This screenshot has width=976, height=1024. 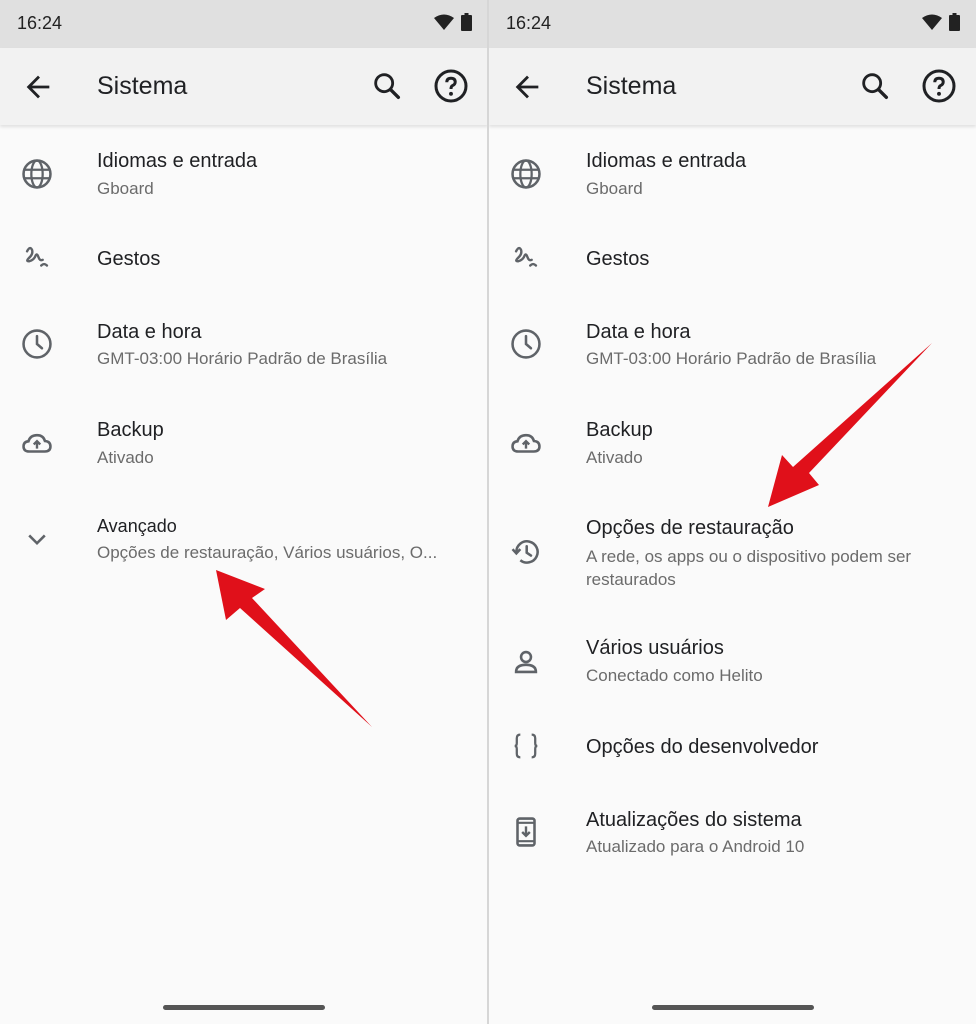 What do you see at coordinates (690, 528) in the screenshot?
I see `setting-title: Opções de restauração` at bounding box center [690, 528].